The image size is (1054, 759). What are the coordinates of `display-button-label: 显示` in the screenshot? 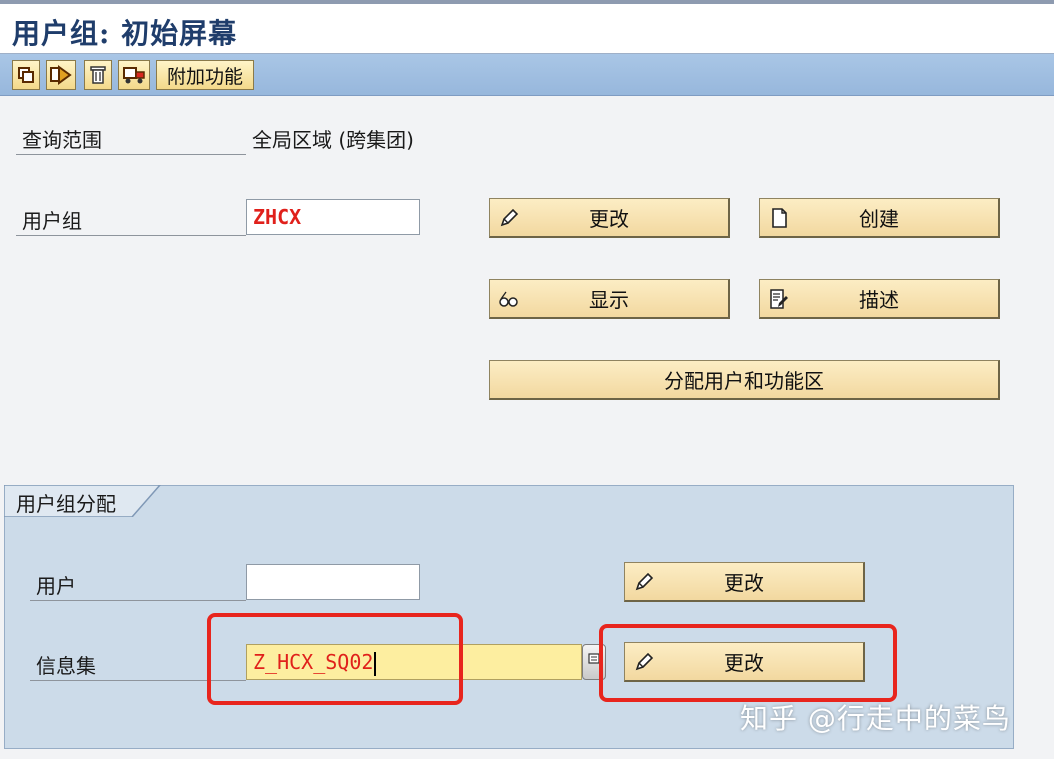 It's located at (609, 300).